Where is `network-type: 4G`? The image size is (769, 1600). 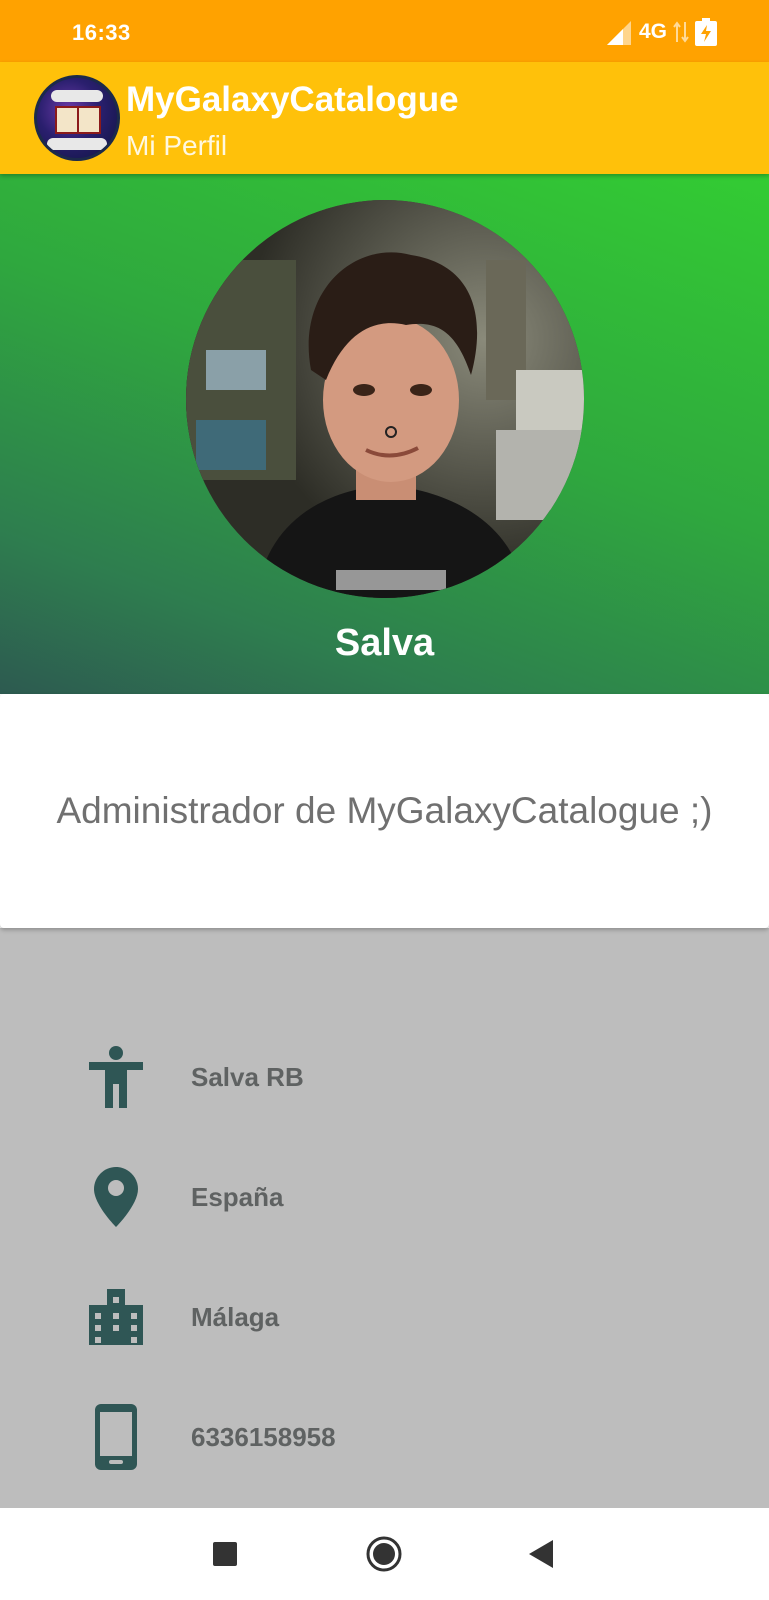
network-type: 4G is located at coordinates (652, 31).